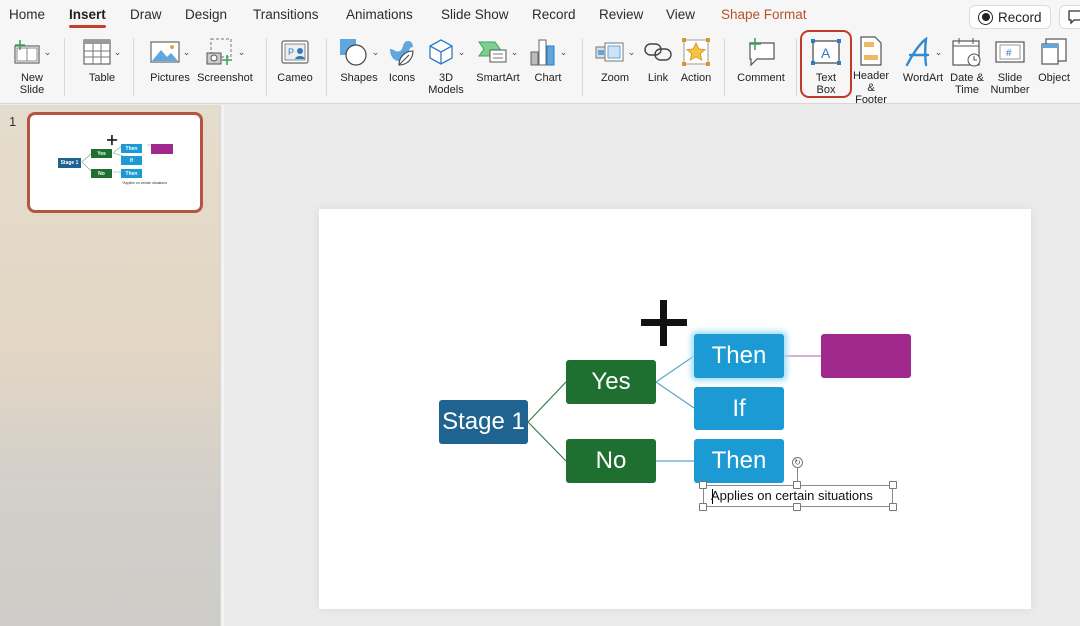  What do you see at coordinates (144, 183) in the screenshot?
I see `thumb-note: *Applies on certain situations` at bounding box center [144, 183].